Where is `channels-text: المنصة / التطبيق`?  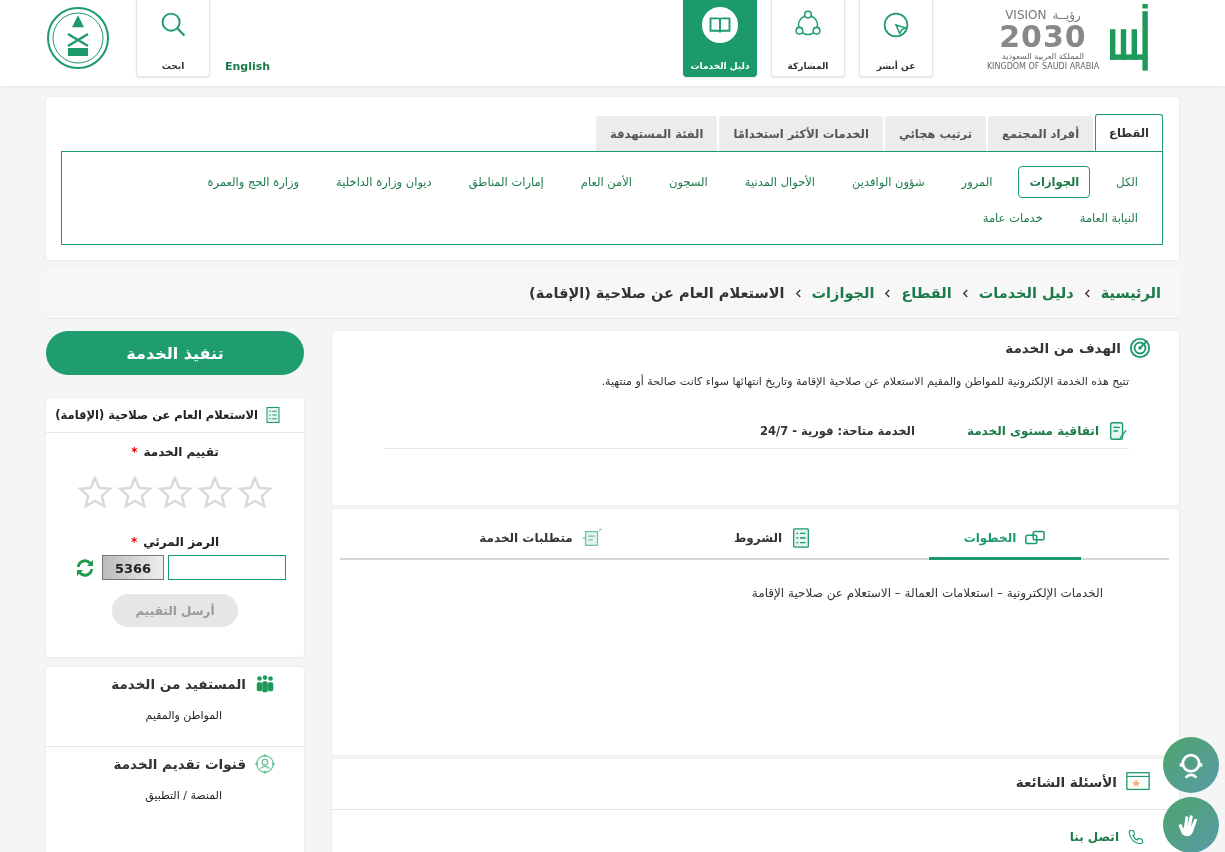 channels-text: المنصة / التطبيق is located at coordinates (183, 795).